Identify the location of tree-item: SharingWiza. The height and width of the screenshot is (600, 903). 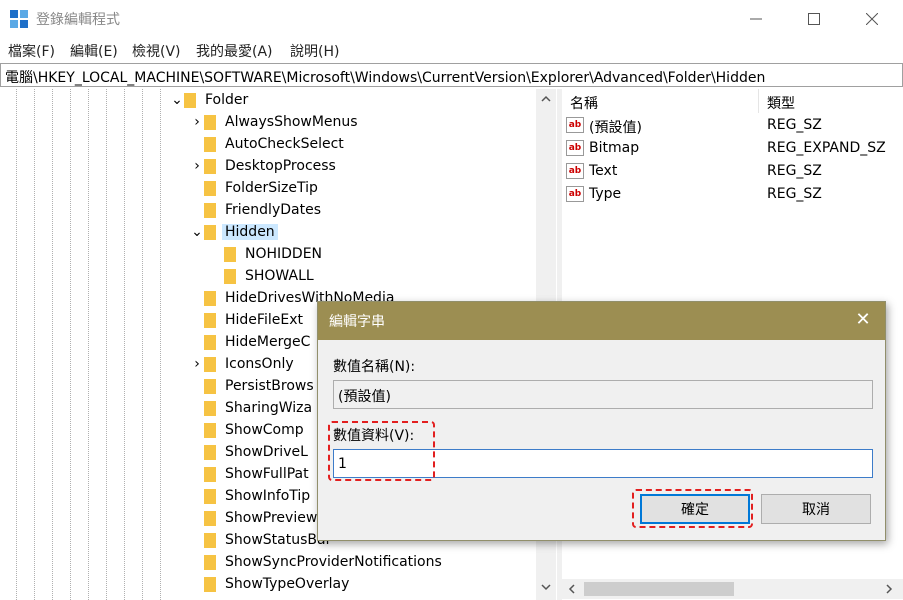
(252, 408).